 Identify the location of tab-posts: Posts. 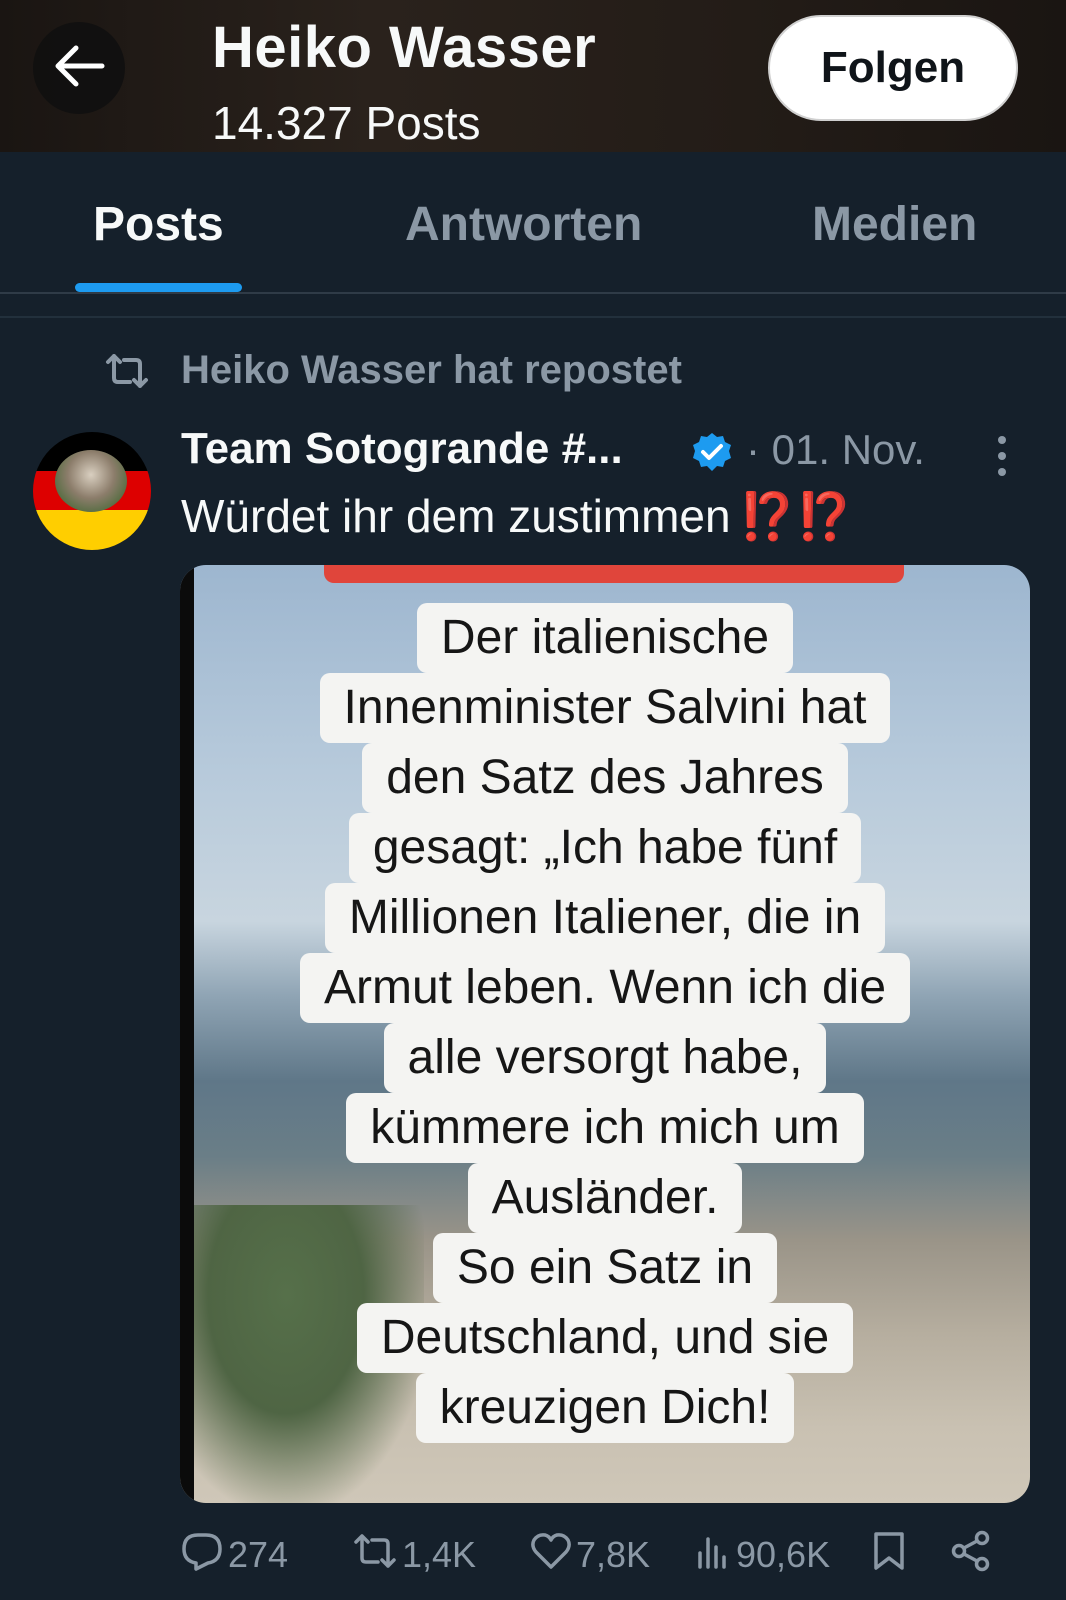
(158, 224).